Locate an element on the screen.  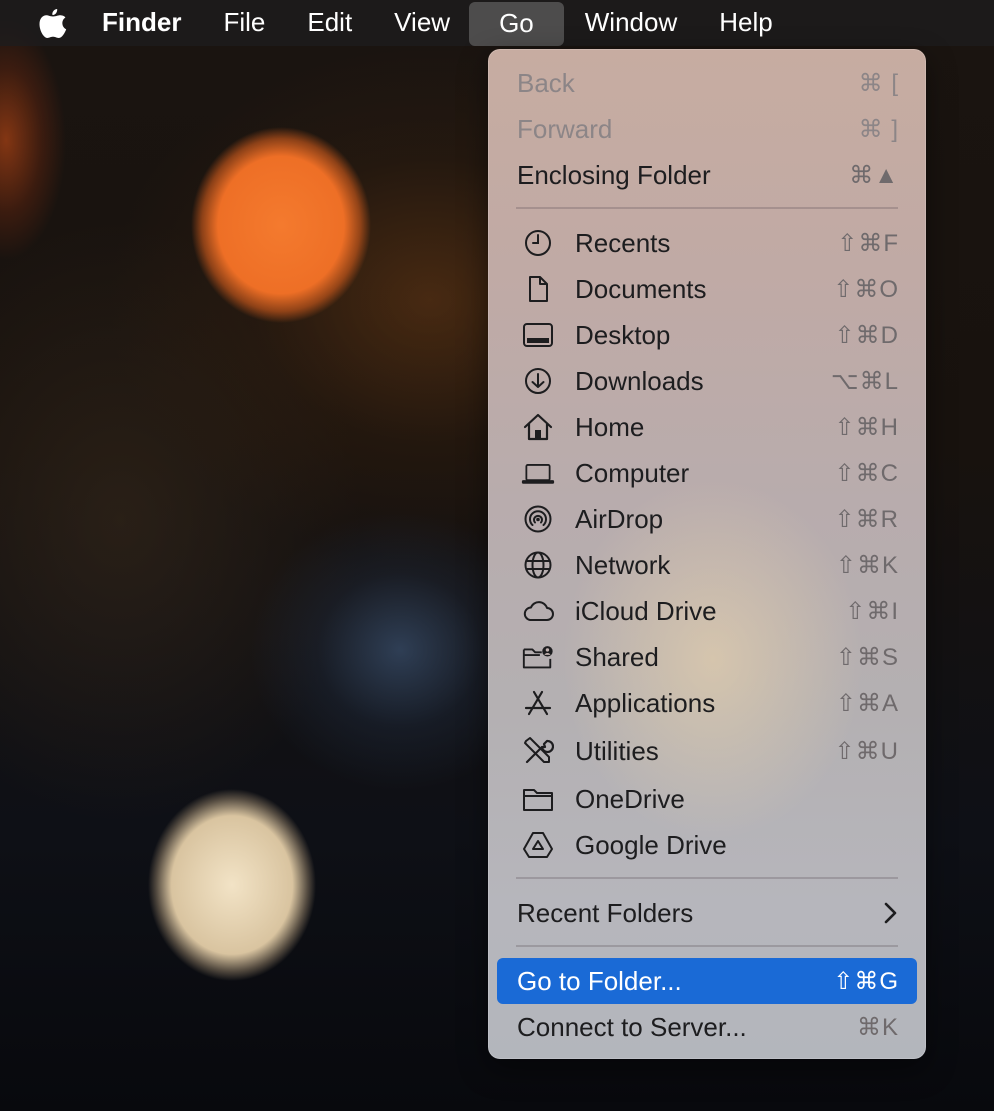
menu-item-documents: Documents ⇧⌘O is located at coordinates (707, 289).